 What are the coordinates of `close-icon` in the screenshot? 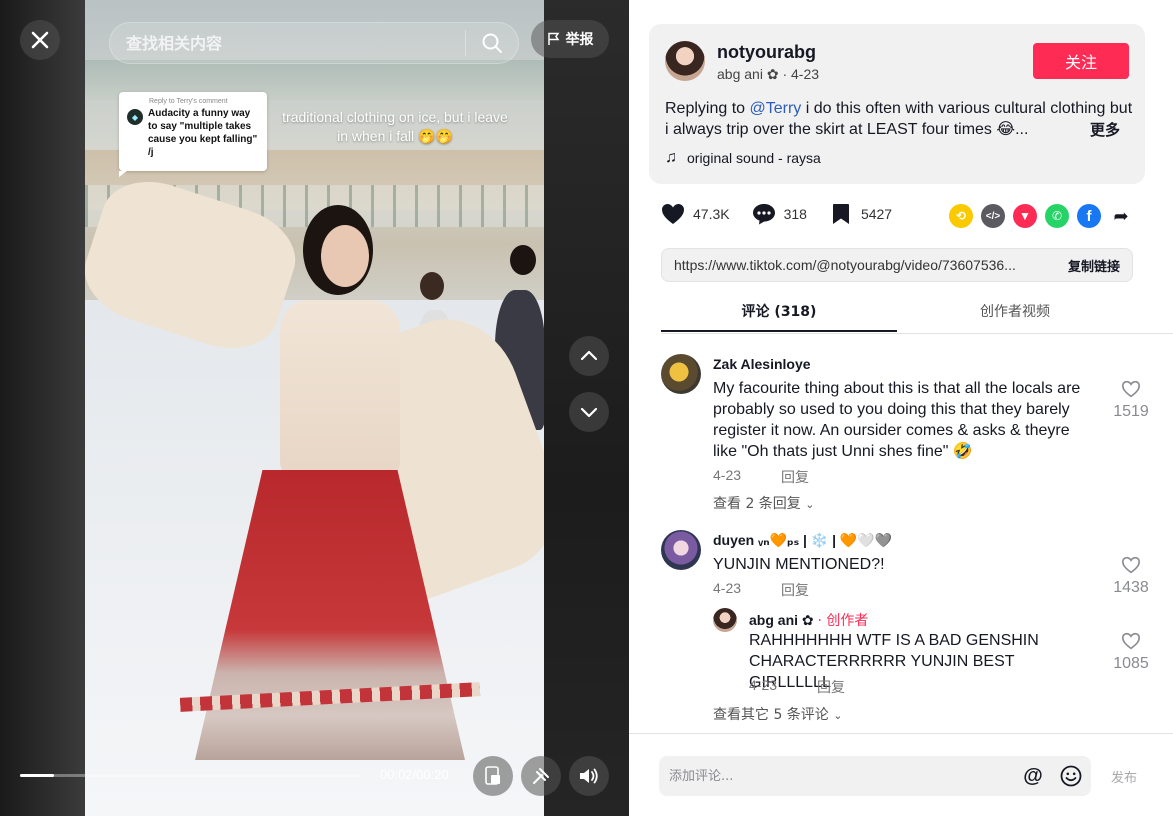 It's located at (40, 40).